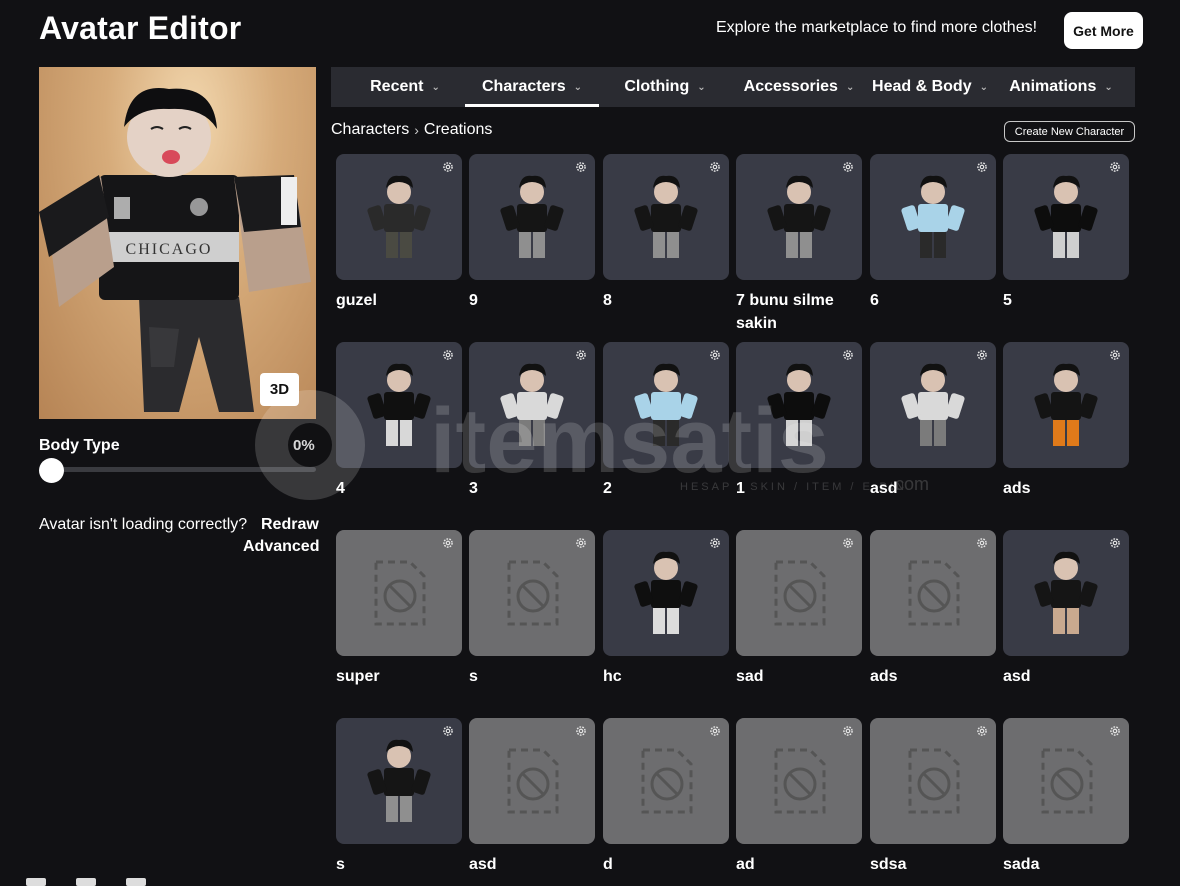  What do you see at coordinates (143, 524) in the screenshot?
I see `loading-help-text: Avatar isn't loading correctly?` at bounding box center [143, 524].